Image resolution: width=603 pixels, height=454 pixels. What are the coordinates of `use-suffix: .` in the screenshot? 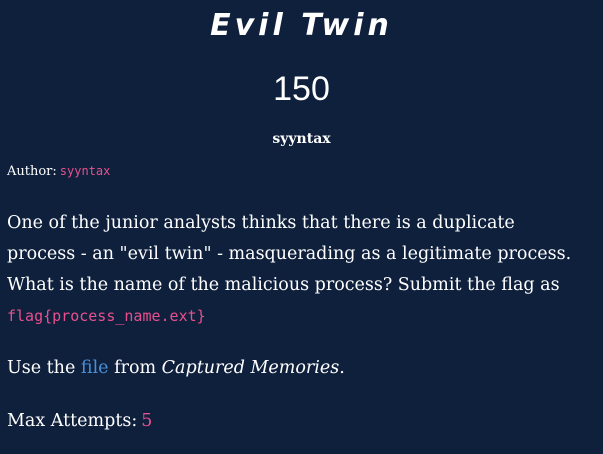 It's located at (342, 368).